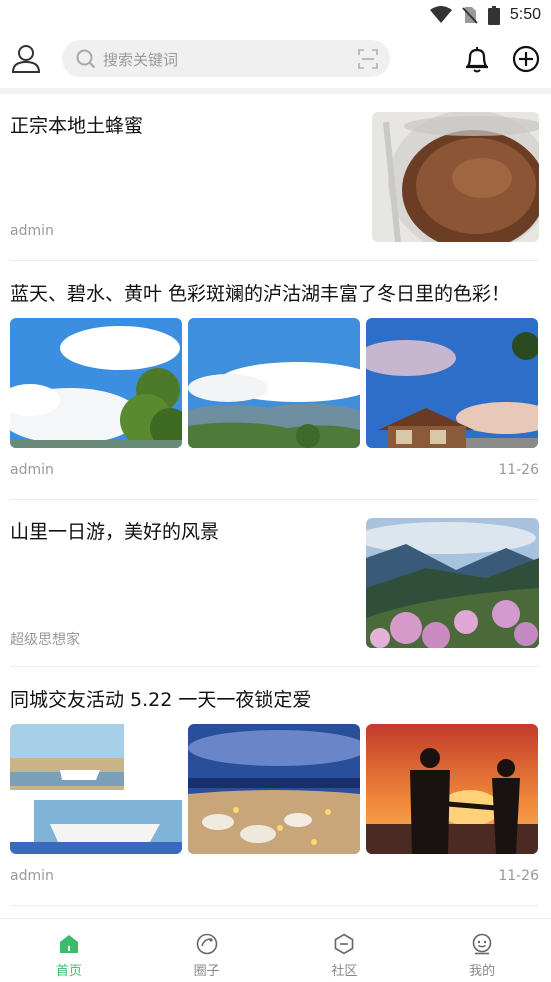 The image size is (551, 982). What do you see at coordinates (260, 294) in the screenshot?
I see `feed-item-title: 蓝天、碧水、黄叶 色彩斑斓的泸沽湖丰富了冬日里的色彩！` at bounding box center [260, 294].